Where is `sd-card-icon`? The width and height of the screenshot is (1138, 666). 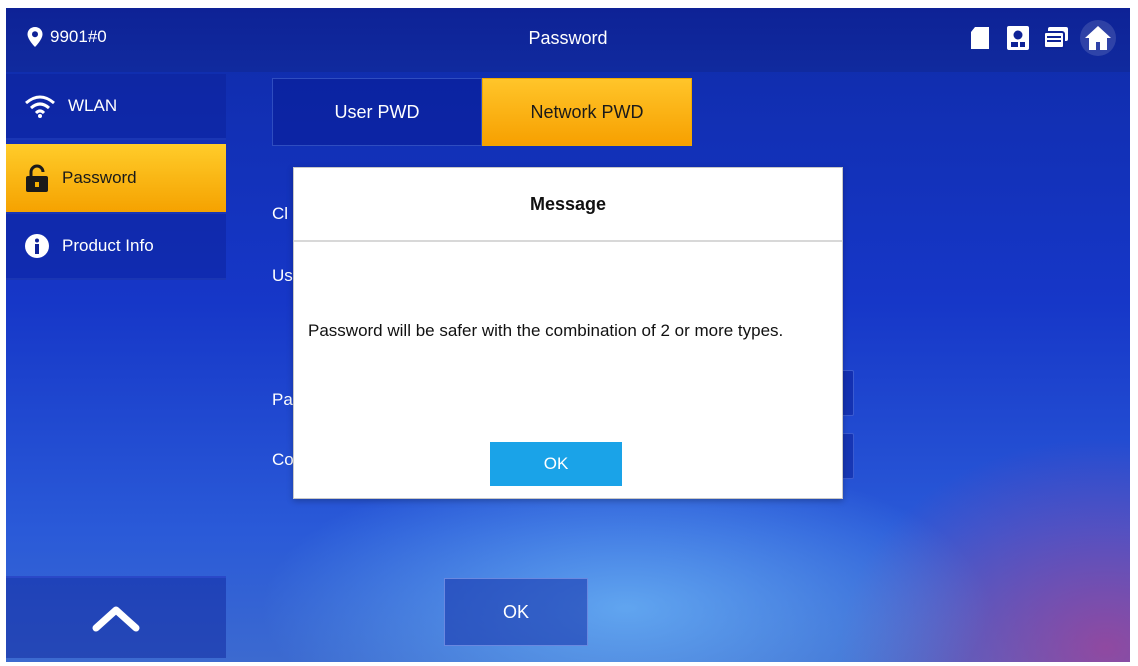 sd-card-icon is located at coordinates (980, 38).